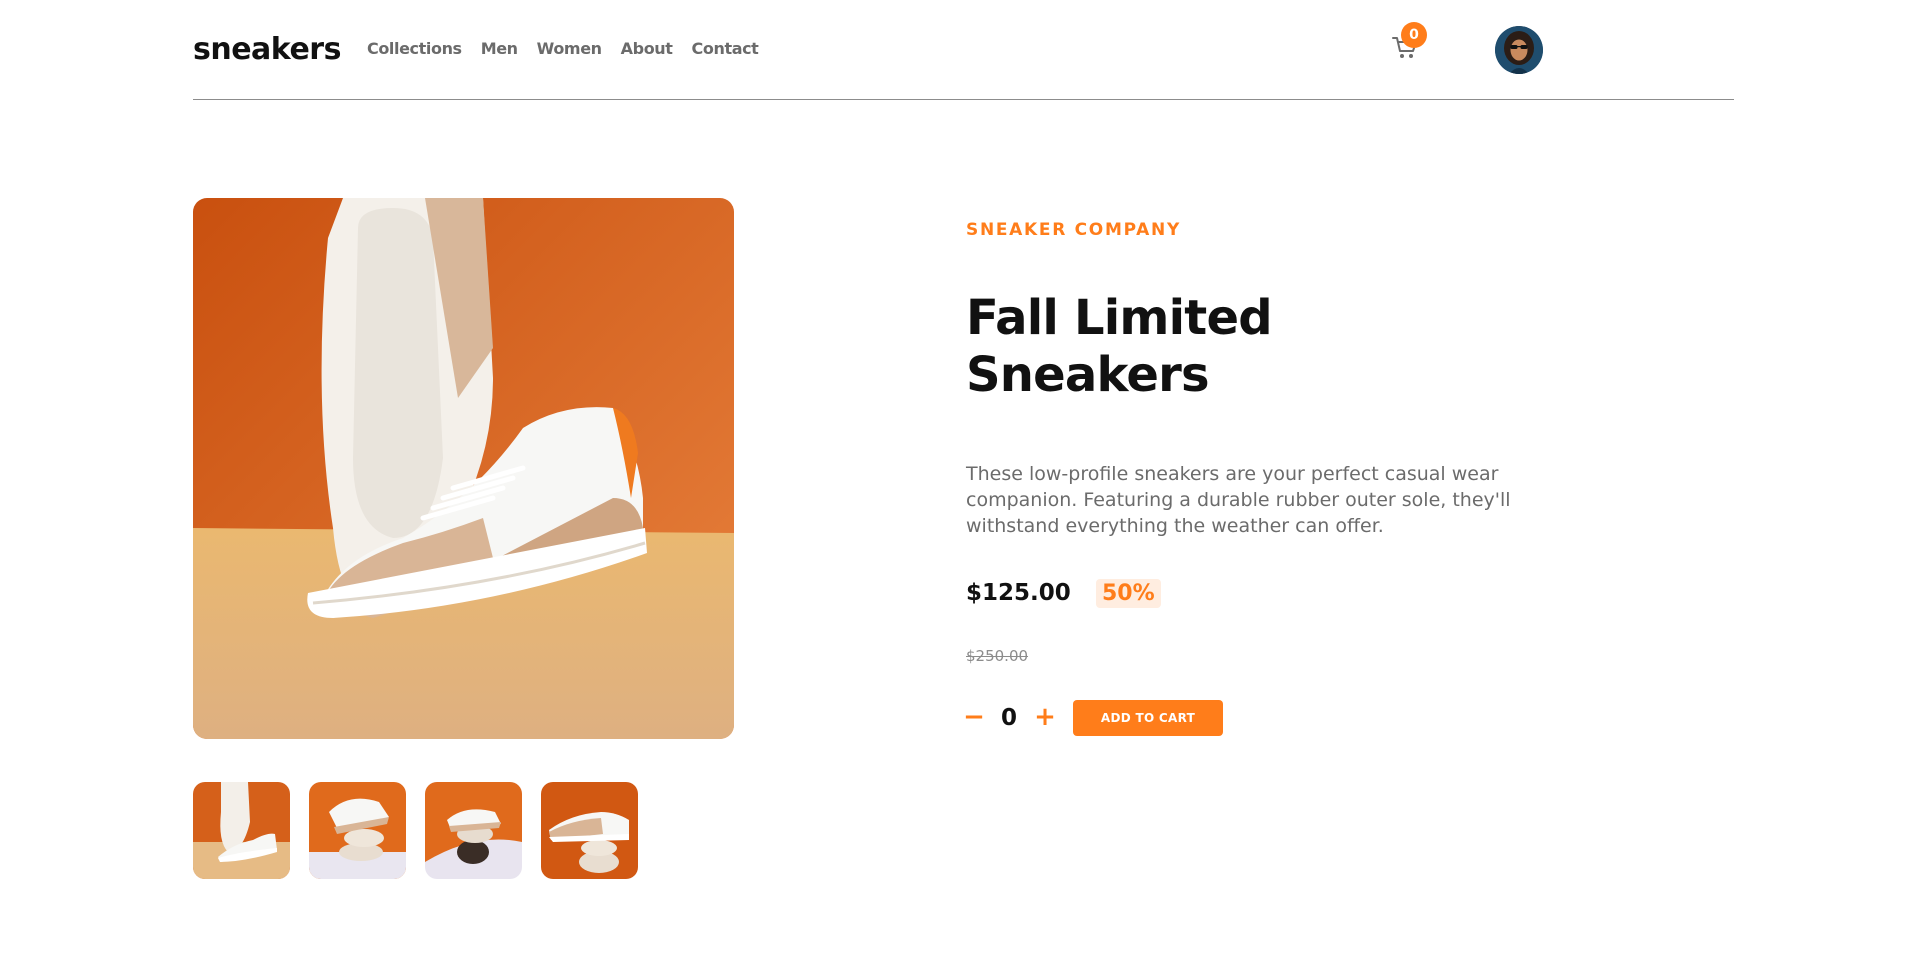  What do you see at coordinates (1009, 718) in the screenshot?
I see `quantity-input` at bounding box center [1009, 718].